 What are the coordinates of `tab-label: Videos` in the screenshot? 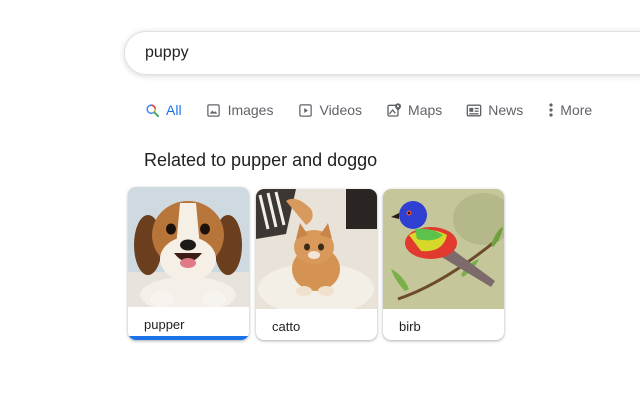 It's located at (341, 110).